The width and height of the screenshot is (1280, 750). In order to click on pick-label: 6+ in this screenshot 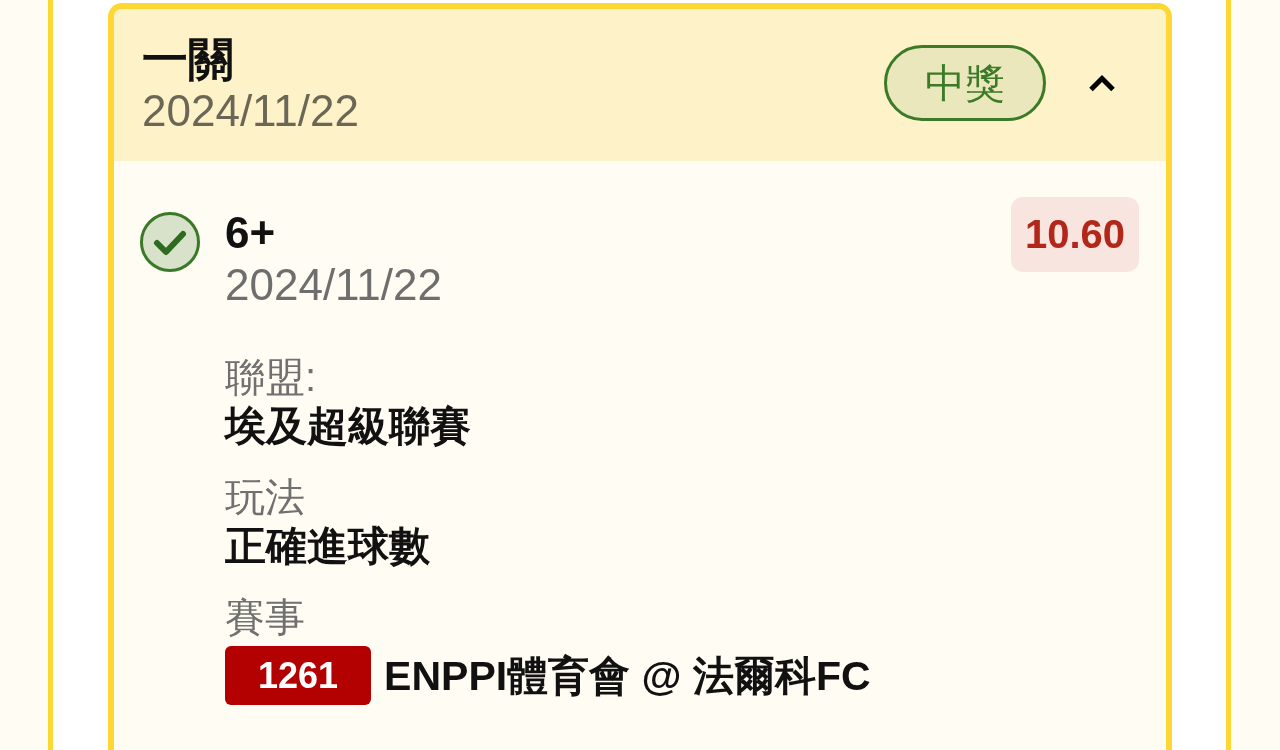, I will do `click(251, 233)`.